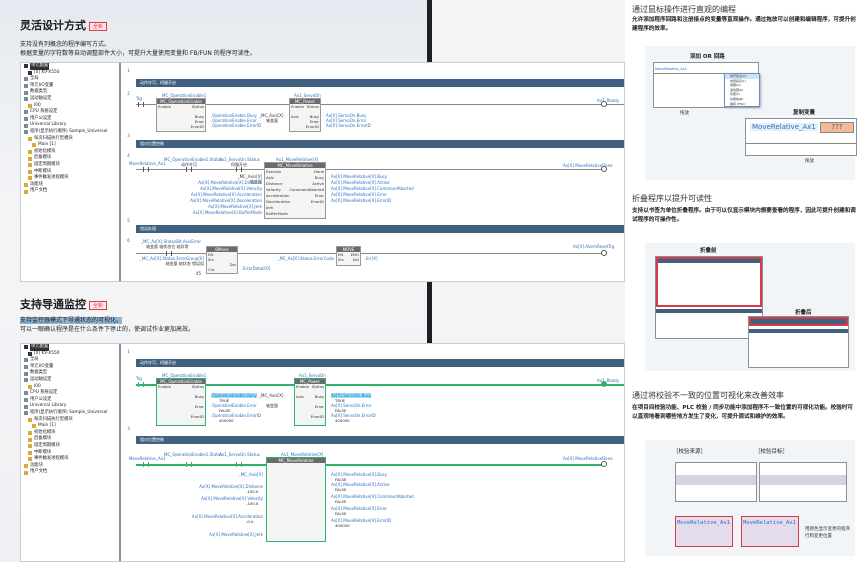 The height and width of the screenshot is (562, 865). Describe the element at coordinates (837, 127) in the screenshot. I see `variable-placeholder: ???` at that location.